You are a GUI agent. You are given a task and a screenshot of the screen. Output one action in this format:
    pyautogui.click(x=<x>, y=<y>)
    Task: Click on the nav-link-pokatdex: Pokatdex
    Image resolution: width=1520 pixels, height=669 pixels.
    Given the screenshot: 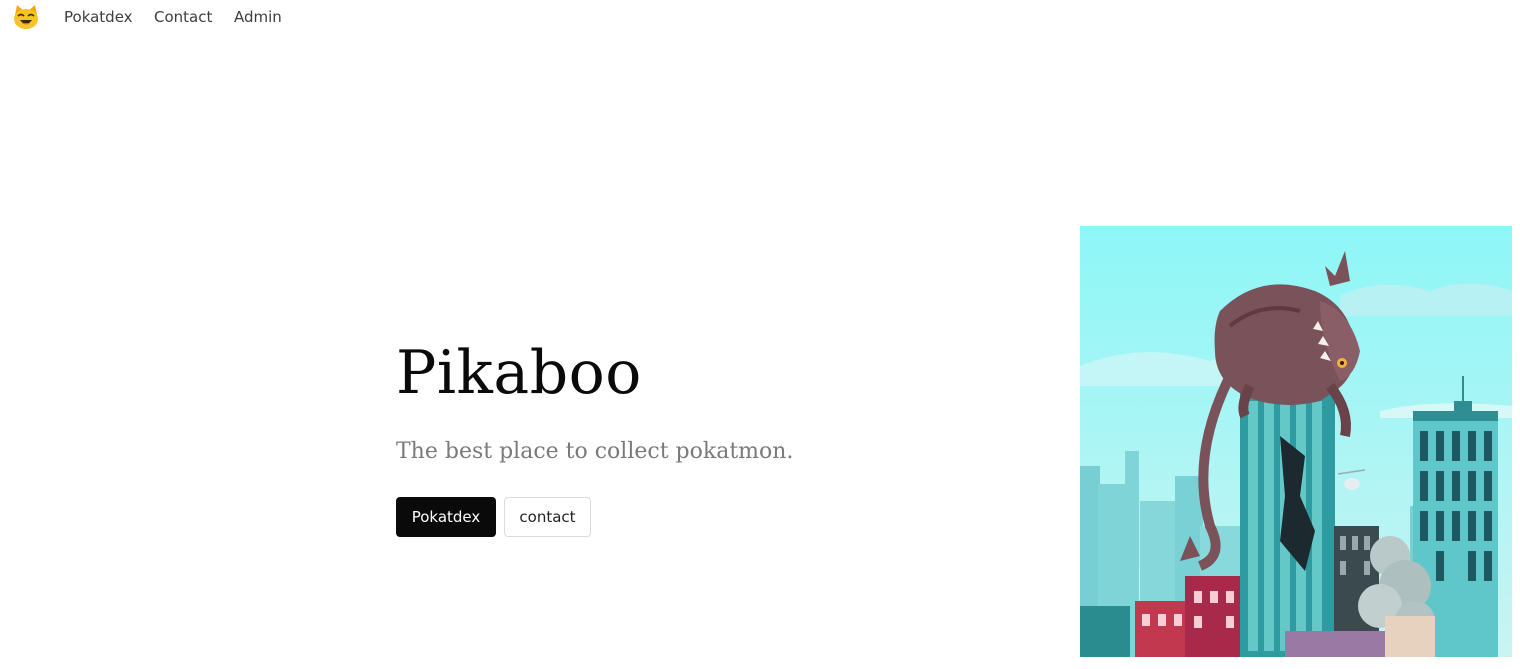 What is the action you would take?
    pyautogui.click(x=98, y=17)
    